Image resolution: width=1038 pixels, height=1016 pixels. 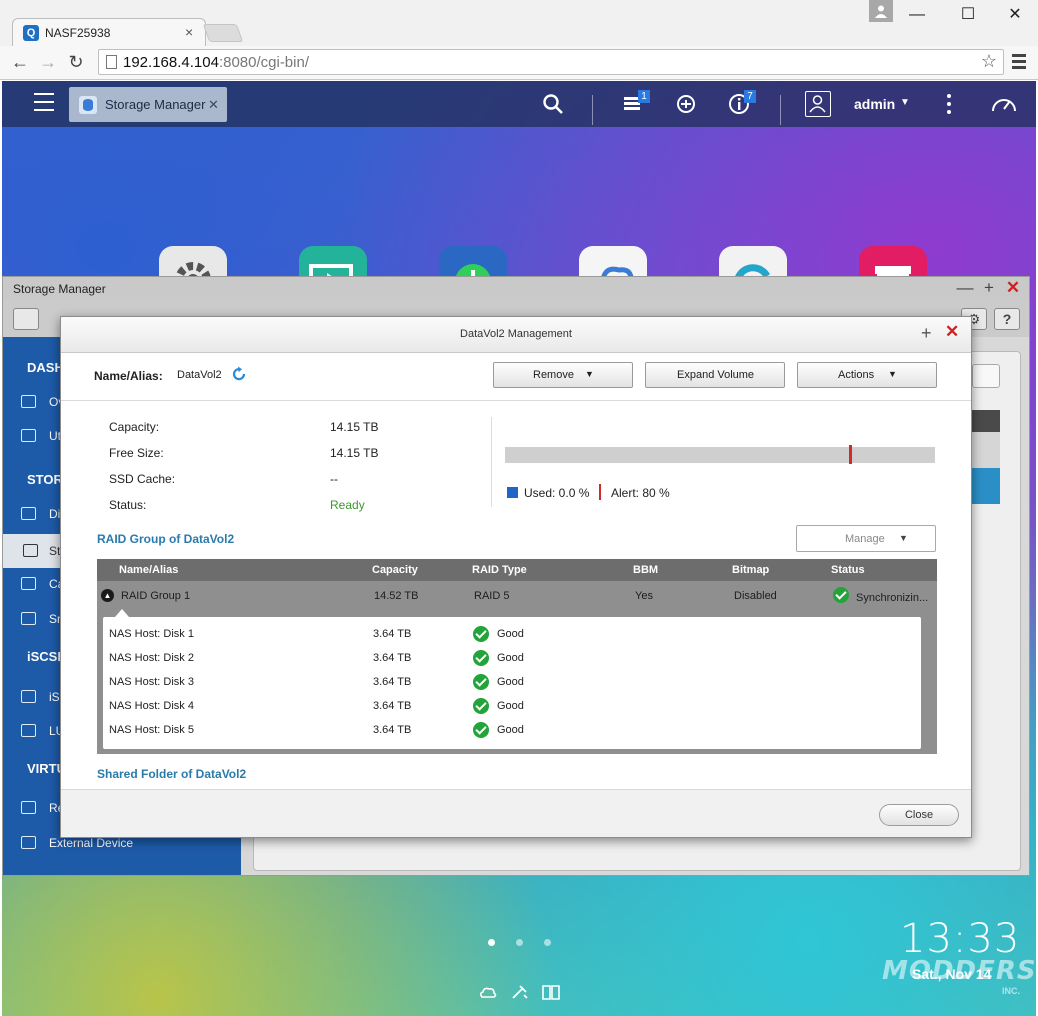 What do you see at coordinates (28, 513) in the screenshot?
I see `disk-icon` at bounding box center [28, 513].